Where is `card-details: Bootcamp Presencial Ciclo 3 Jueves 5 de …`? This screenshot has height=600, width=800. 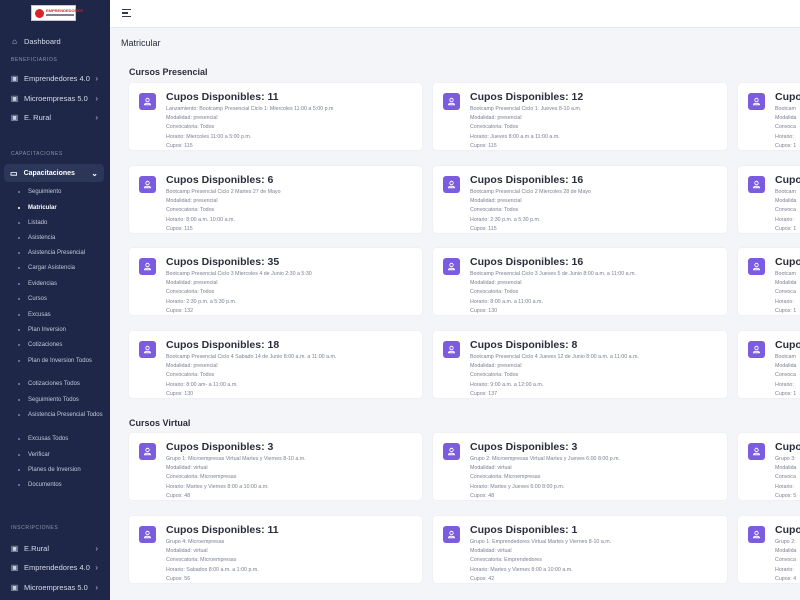
card-details: Bootcamp Presencial Ciclo 3 Jueves 5 de … is located at coordinates (553, 292).